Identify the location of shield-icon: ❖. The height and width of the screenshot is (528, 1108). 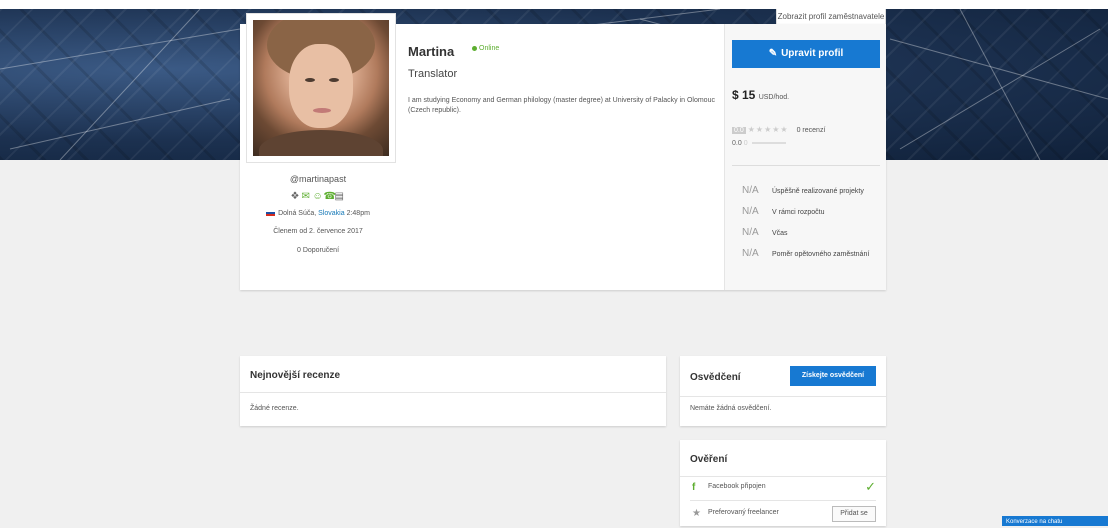
(297, 196).